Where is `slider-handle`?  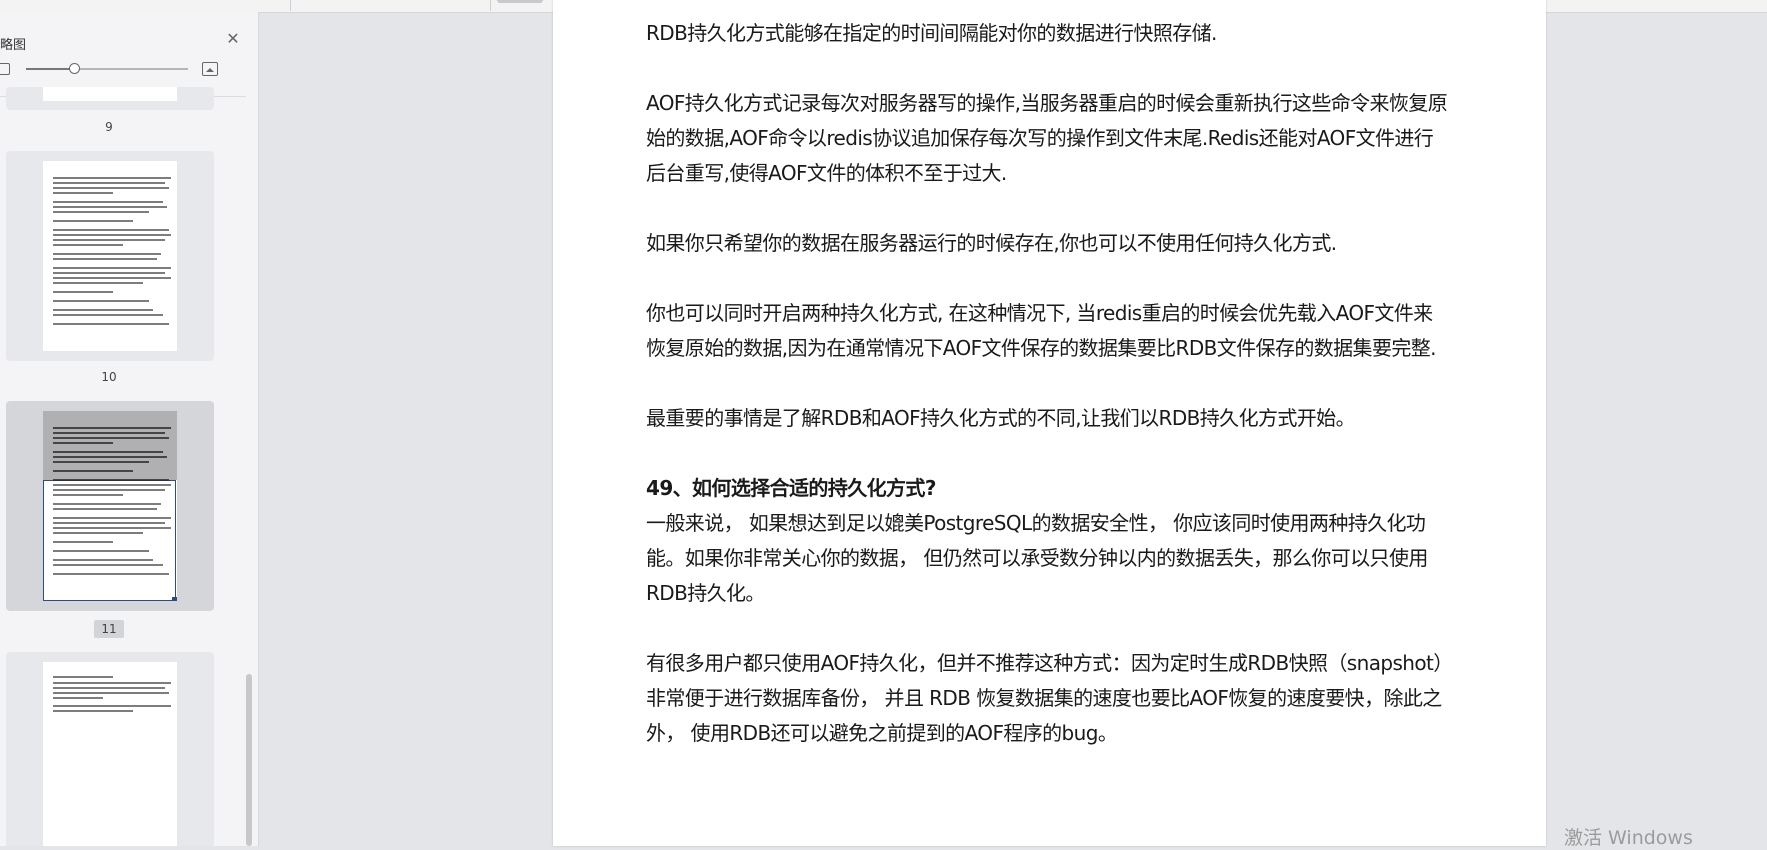 slider-handle is located at coordinates (74, 68).